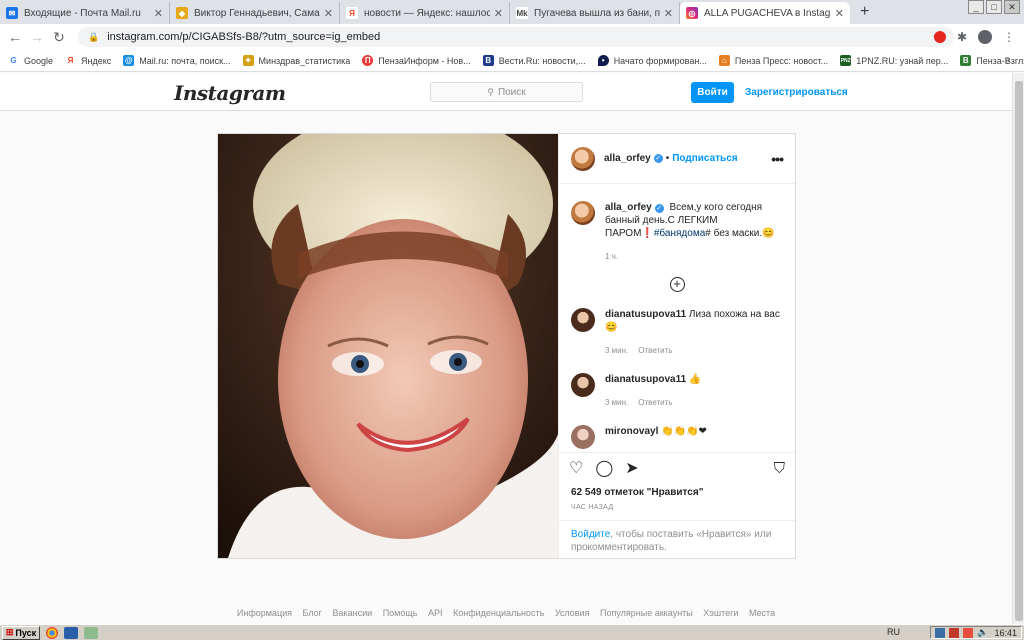 The height and width of the screenshot is (640, 1024). I want to click on footer-link: Конфиденциальность, so click(498, 613).